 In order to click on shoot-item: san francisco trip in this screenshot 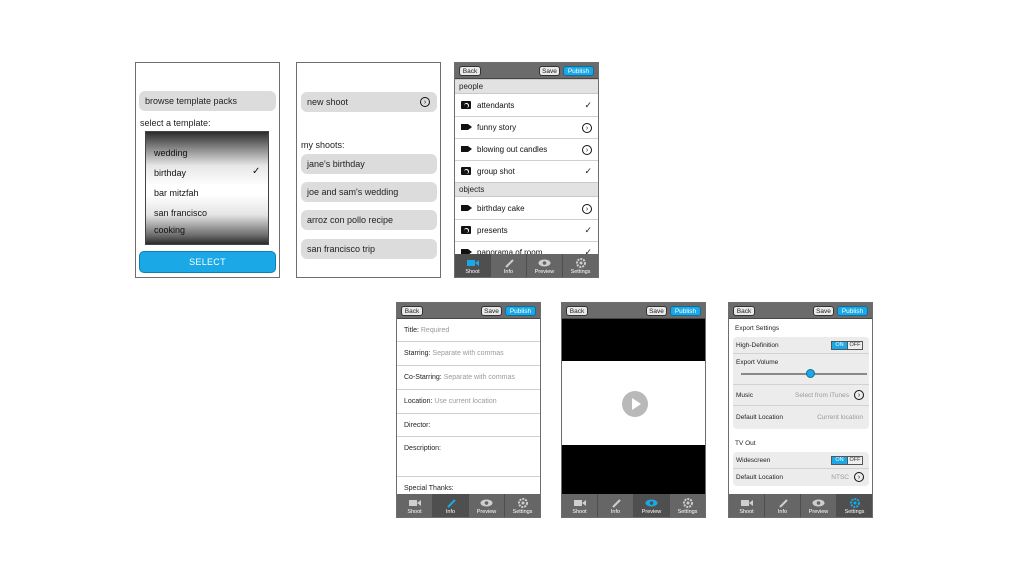, I will do `click(369, 249)`.